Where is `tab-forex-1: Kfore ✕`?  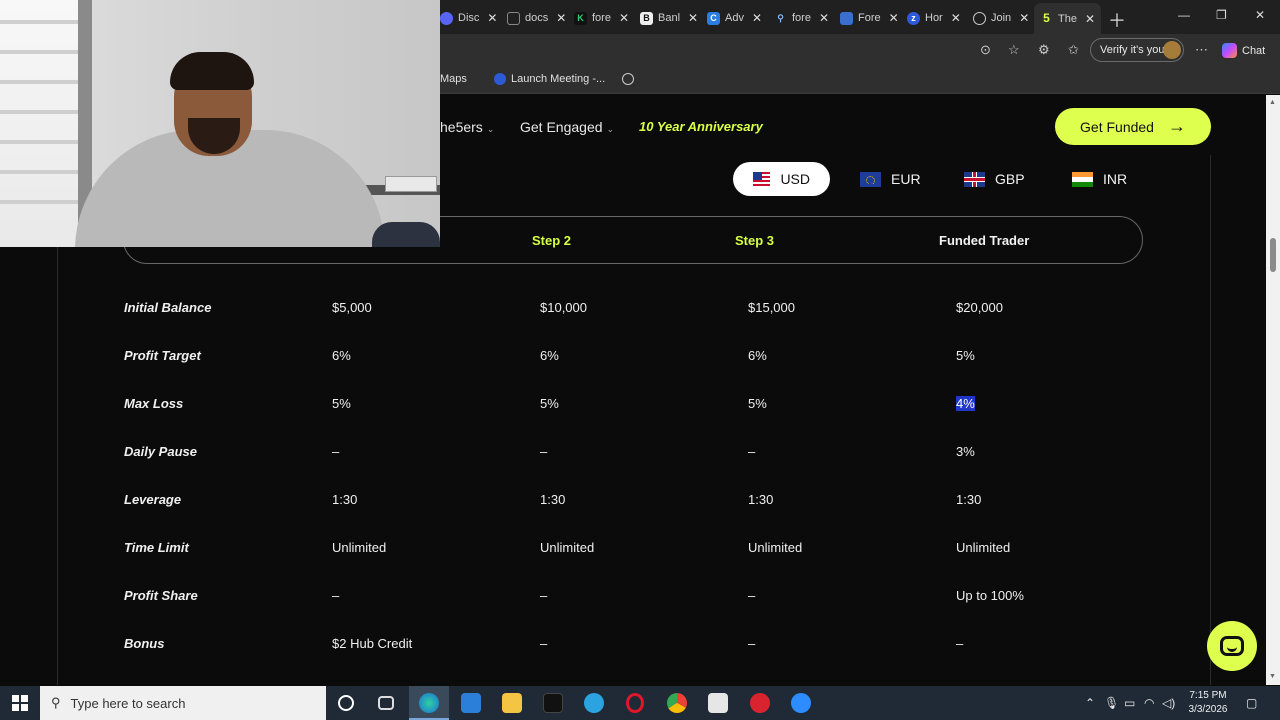 tab-forex-1: Kfore ✕ is located at coordinates (601, 18).